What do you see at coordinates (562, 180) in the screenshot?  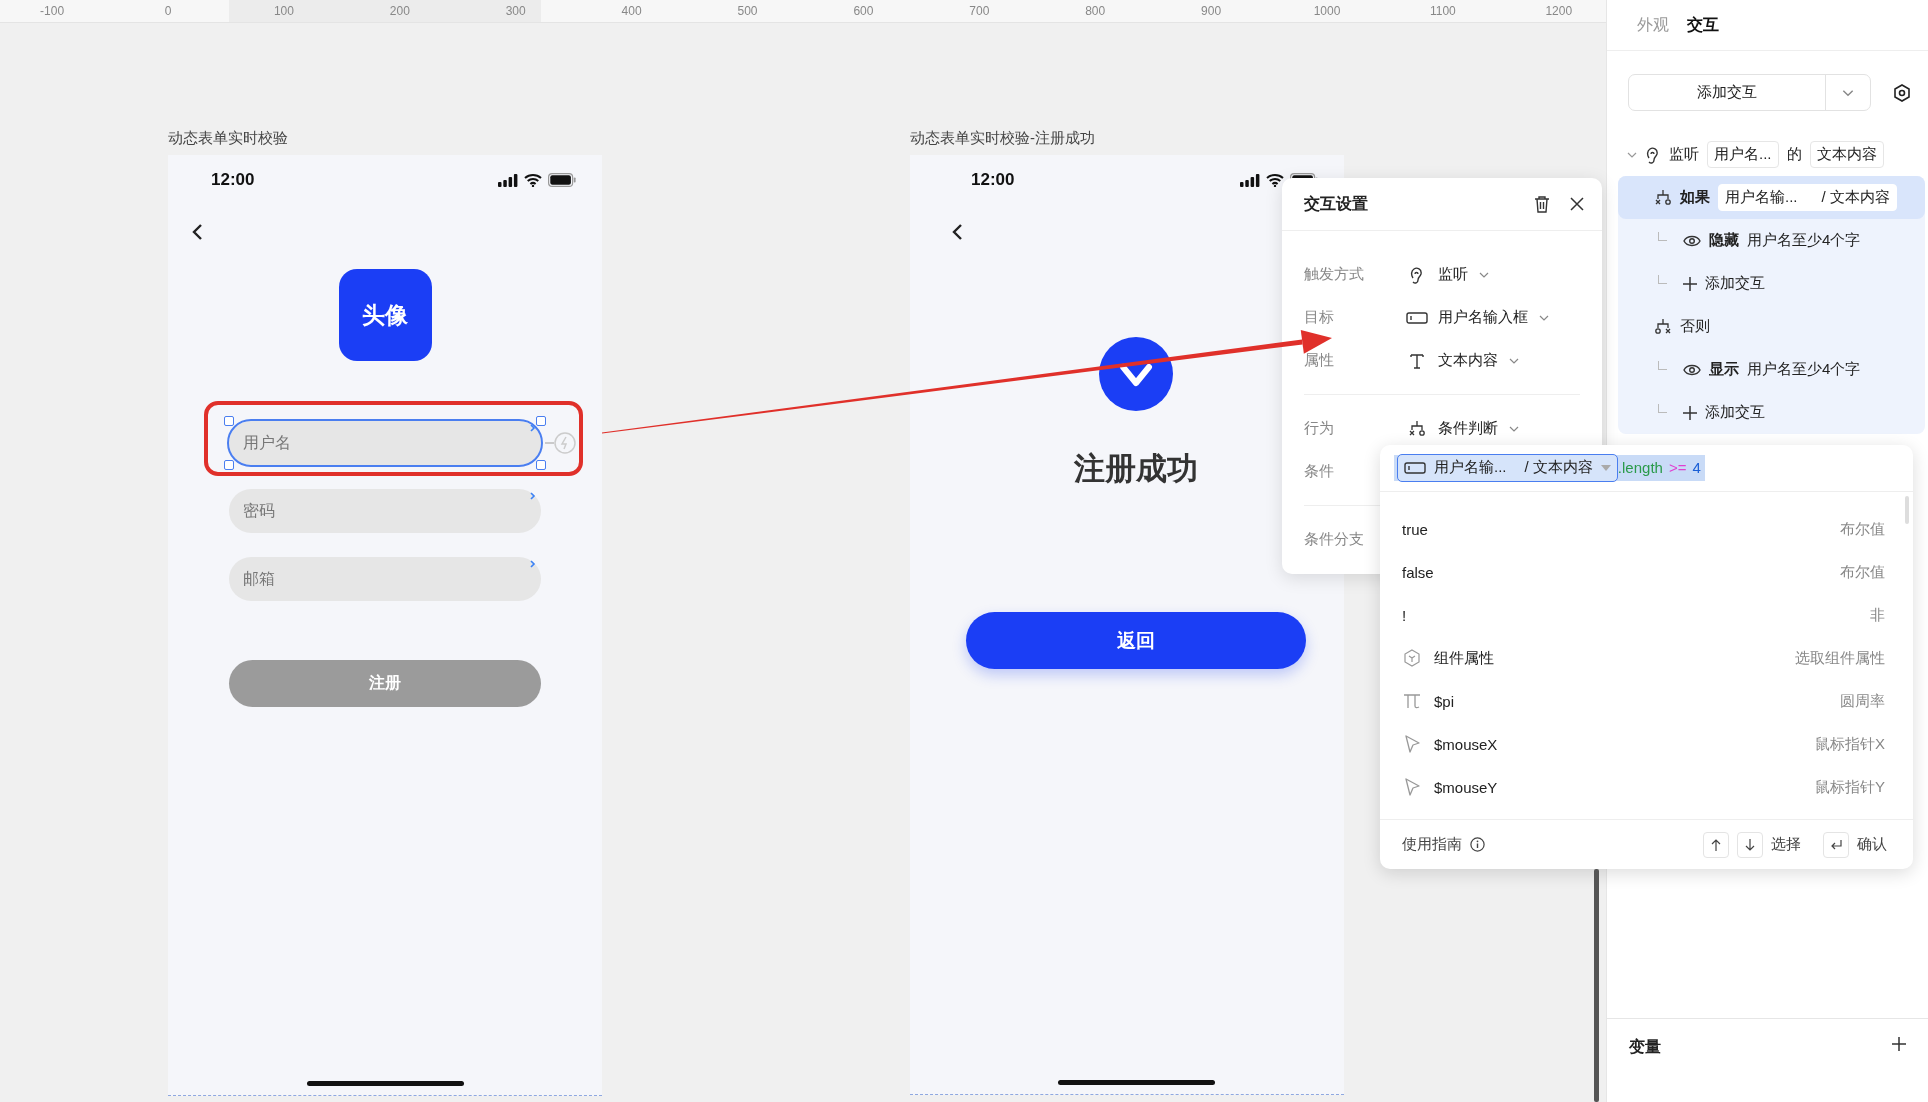 I see `battery-icon` at bounding box center [562, 180].